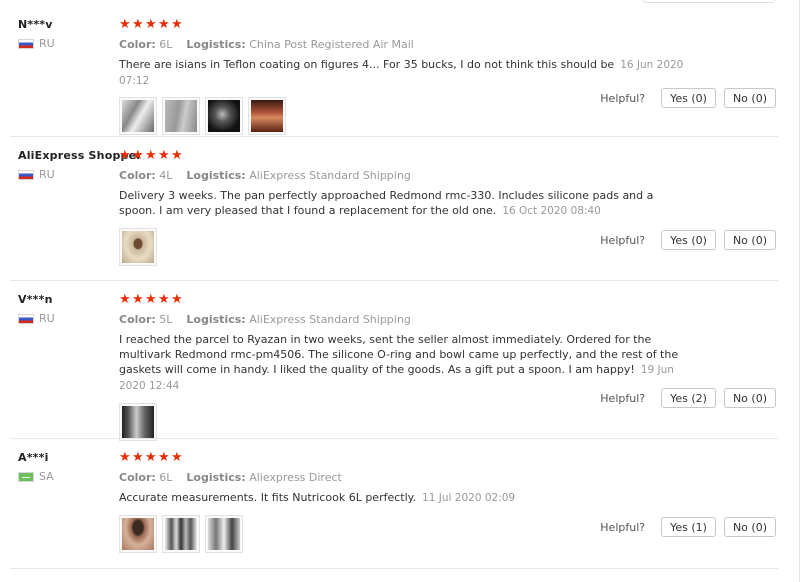 The width and height of the screenshot is (800, 582). I want to click on review-date: 11 Jul 2020 02:09, so click(469, 498).